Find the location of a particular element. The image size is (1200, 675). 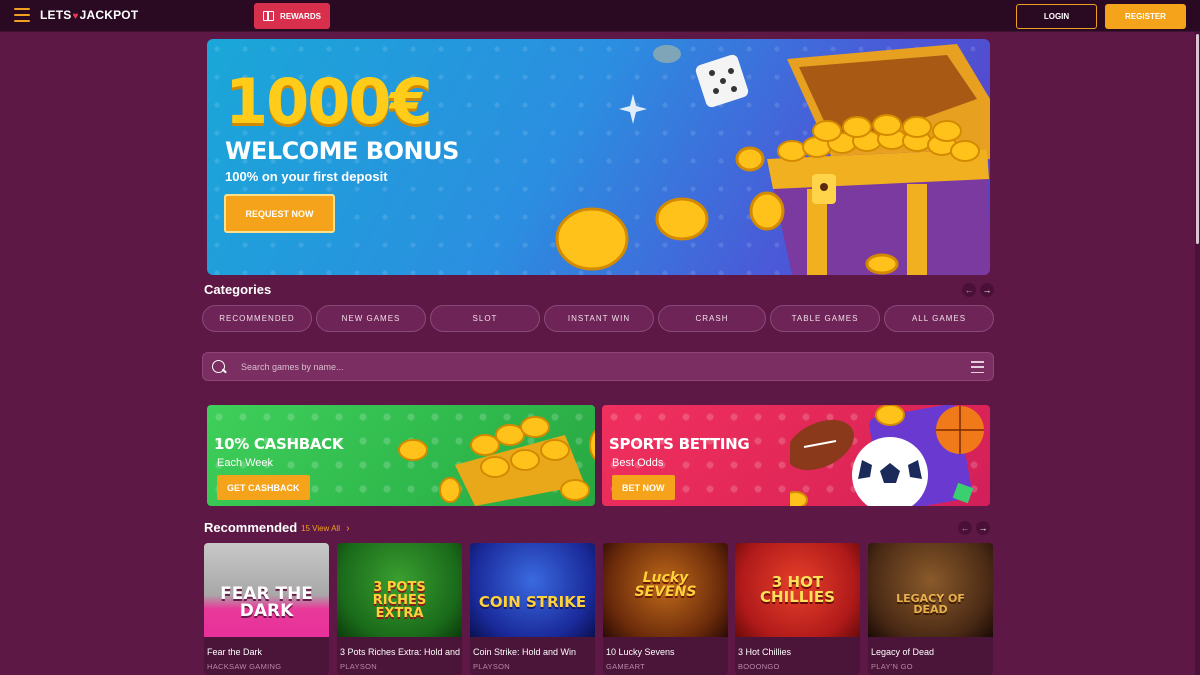

game-provider: PLAY'N GO is located at coordinates (892, 666).